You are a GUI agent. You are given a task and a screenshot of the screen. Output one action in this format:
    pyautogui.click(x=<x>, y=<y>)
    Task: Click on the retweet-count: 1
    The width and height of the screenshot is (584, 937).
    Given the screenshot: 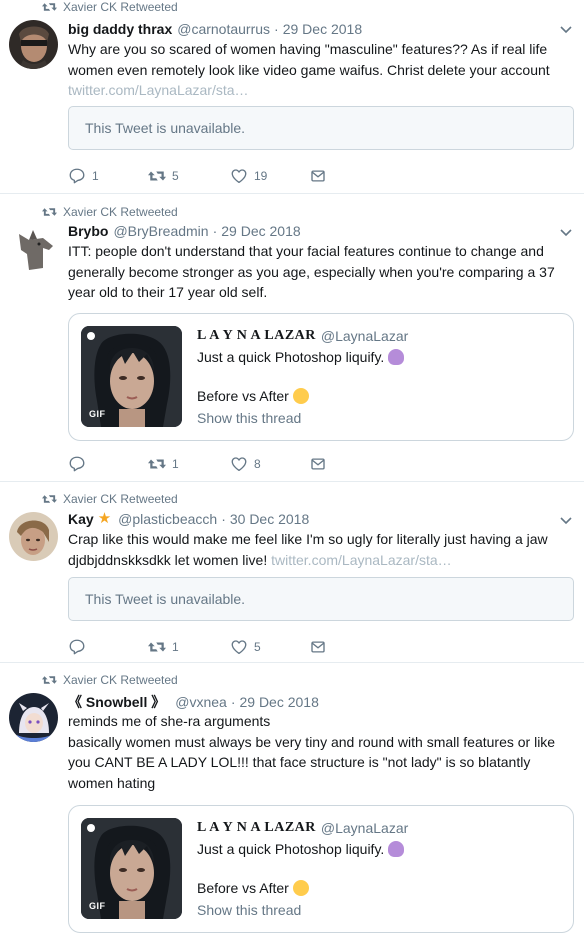 What is the action you would take?
    pyautogui.click(x=175, y=464)
    